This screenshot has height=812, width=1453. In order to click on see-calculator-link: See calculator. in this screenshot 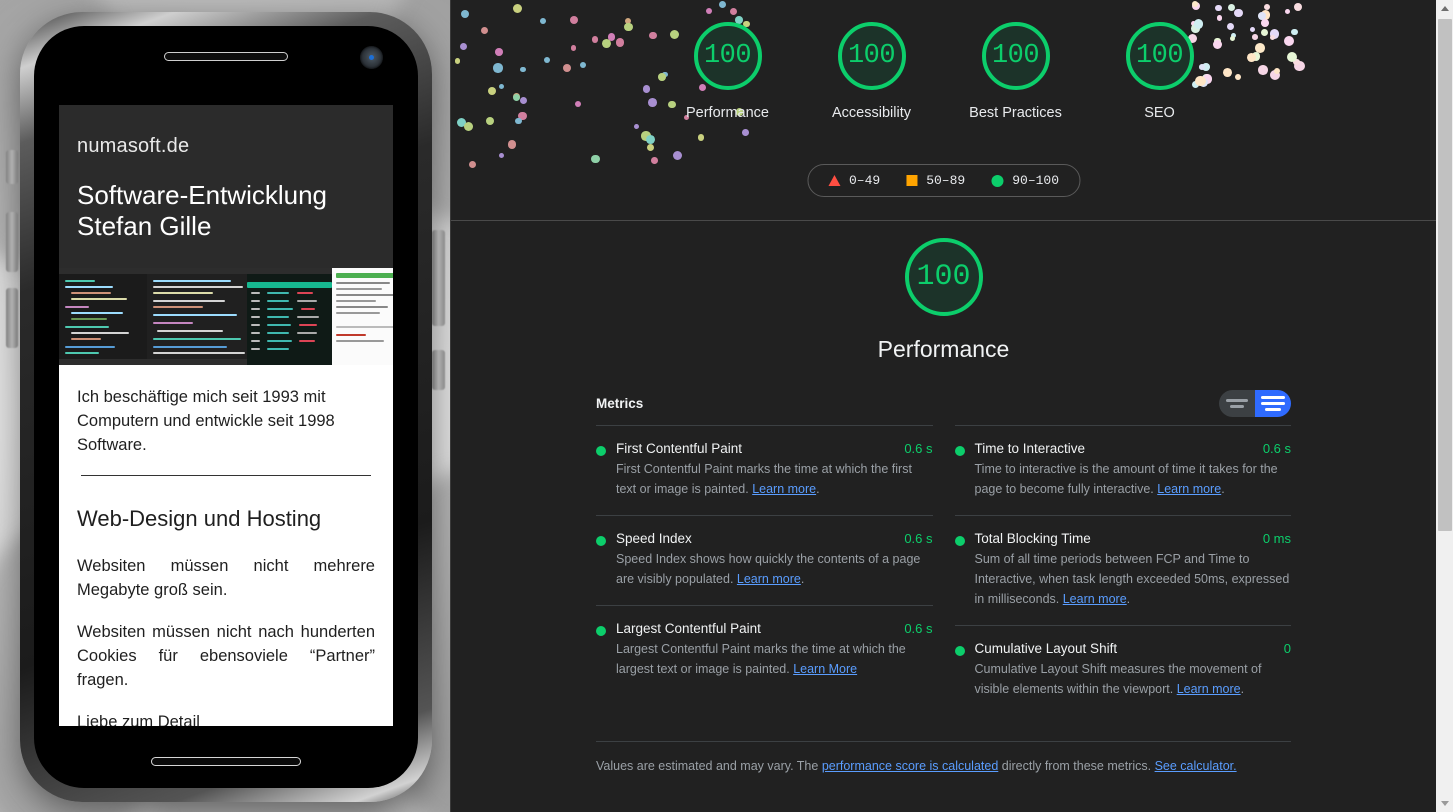, I will do `click(1196, 766)`.